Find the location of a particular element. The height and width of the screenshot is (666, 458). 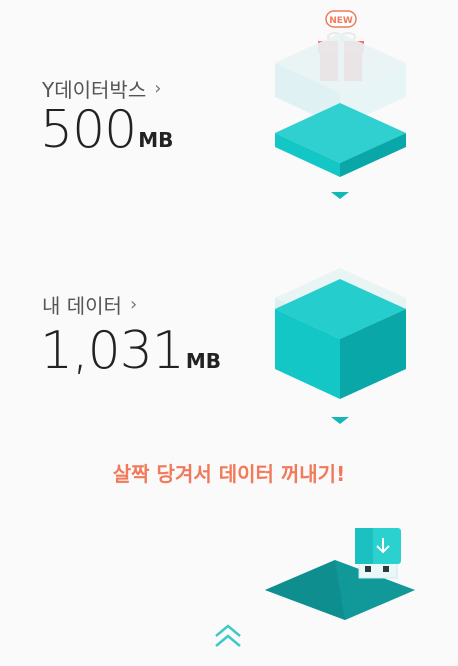

my-data-link: 내 데이터 › is located at coordinates (89, 304).